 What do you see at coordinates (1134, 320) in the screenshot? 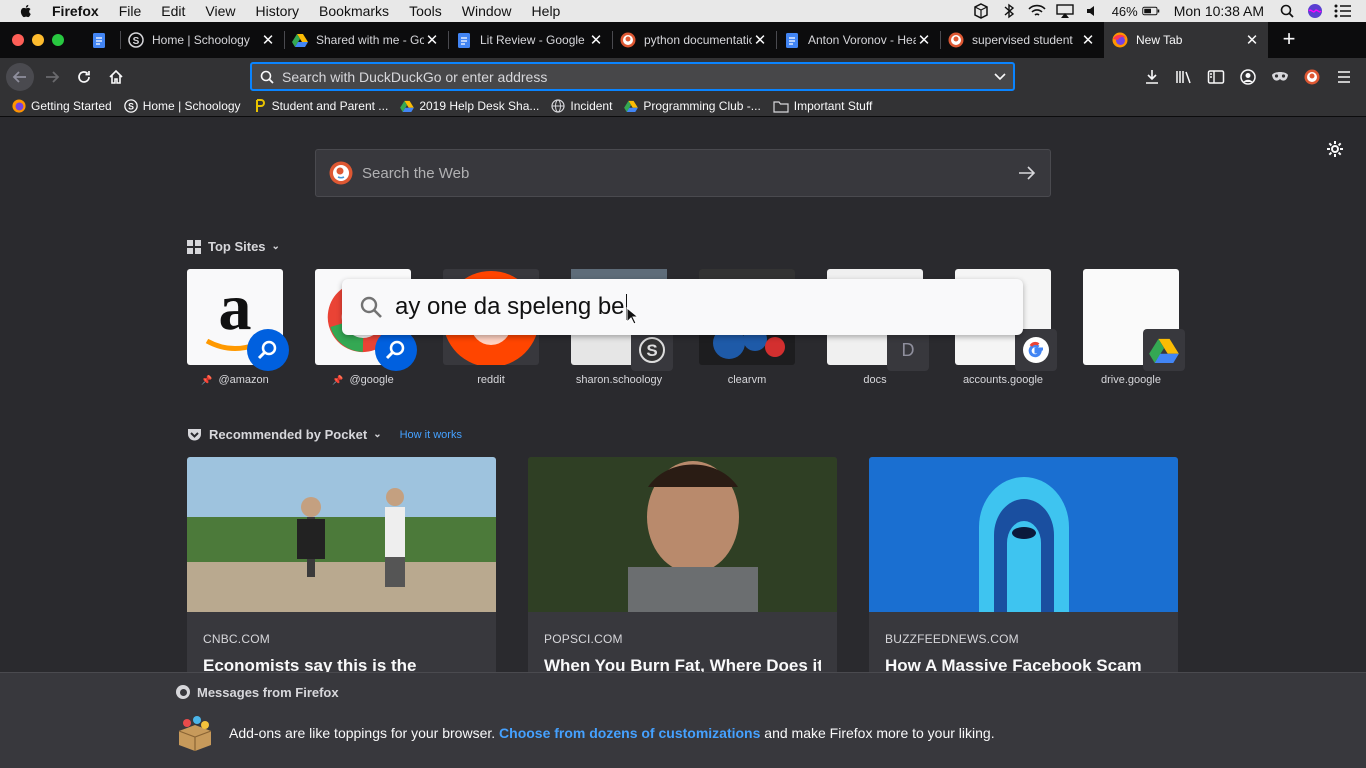
I see `site-tile` at bounding box center [1134, 320].